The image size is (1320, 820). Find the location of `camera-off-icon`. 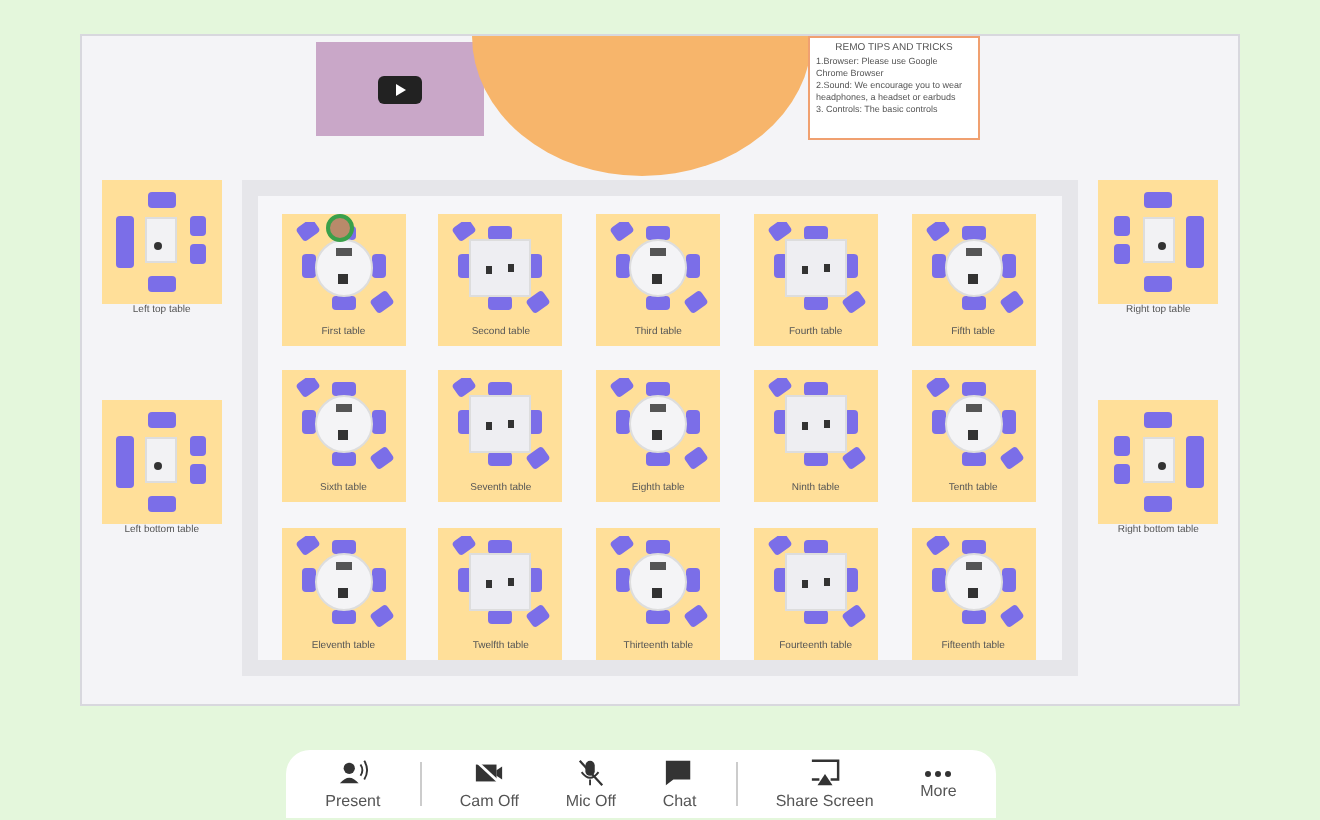

camera-off-icon is located at coordinates (489, 773).